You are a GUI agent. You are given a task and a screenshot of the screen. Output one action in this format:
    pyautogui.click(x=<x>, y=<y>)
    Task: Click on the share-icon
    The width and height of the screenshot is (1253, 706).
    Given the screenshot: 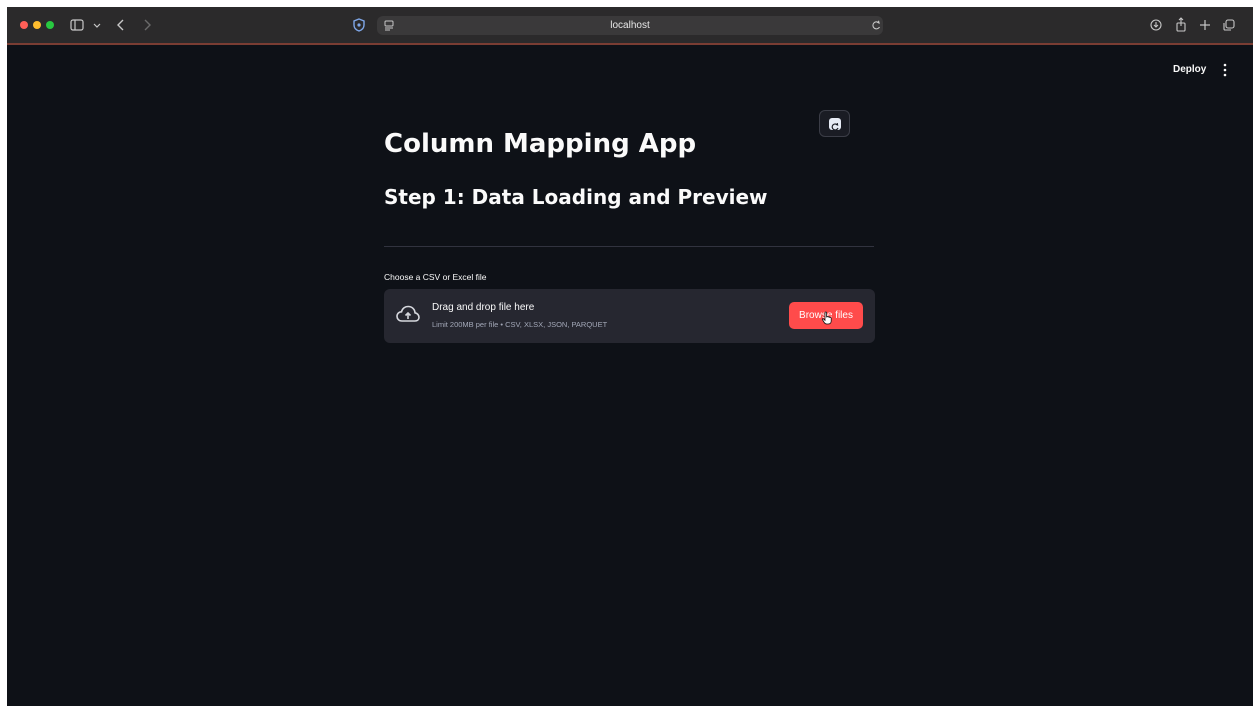 What is the action you would take?
    pyautogui.click(x=1181, y=25)
    